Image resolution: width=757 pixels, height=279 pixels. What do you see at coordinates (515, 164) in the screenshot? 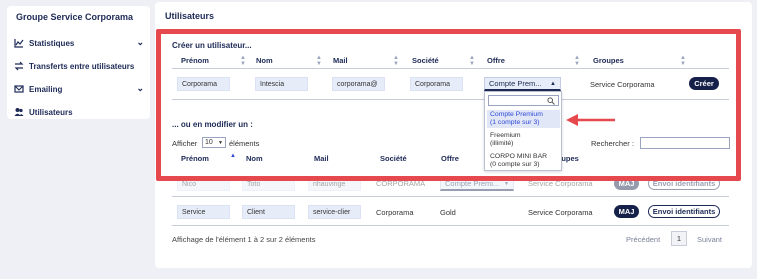
I see `option-sub: (0 compte sur 3)` at bounding box center [515, 164].